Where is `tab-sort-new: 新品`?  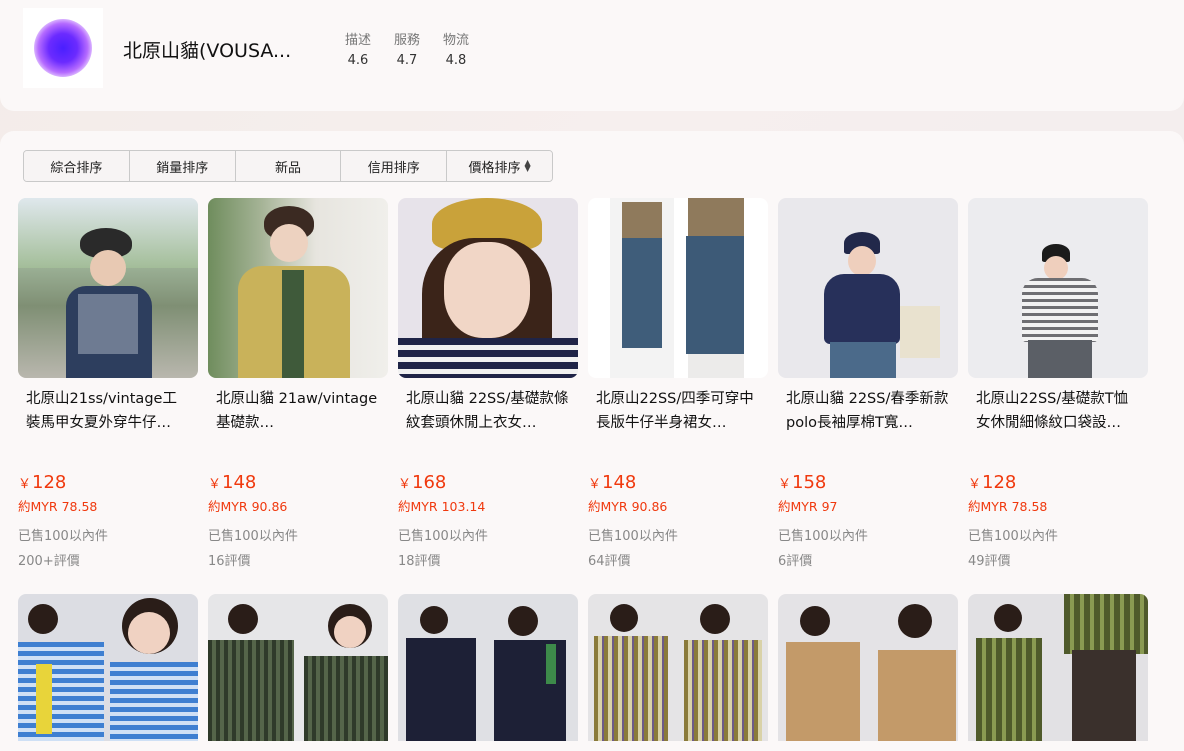
tab-sort-new: 新品 is located at coordinates (288, 166).